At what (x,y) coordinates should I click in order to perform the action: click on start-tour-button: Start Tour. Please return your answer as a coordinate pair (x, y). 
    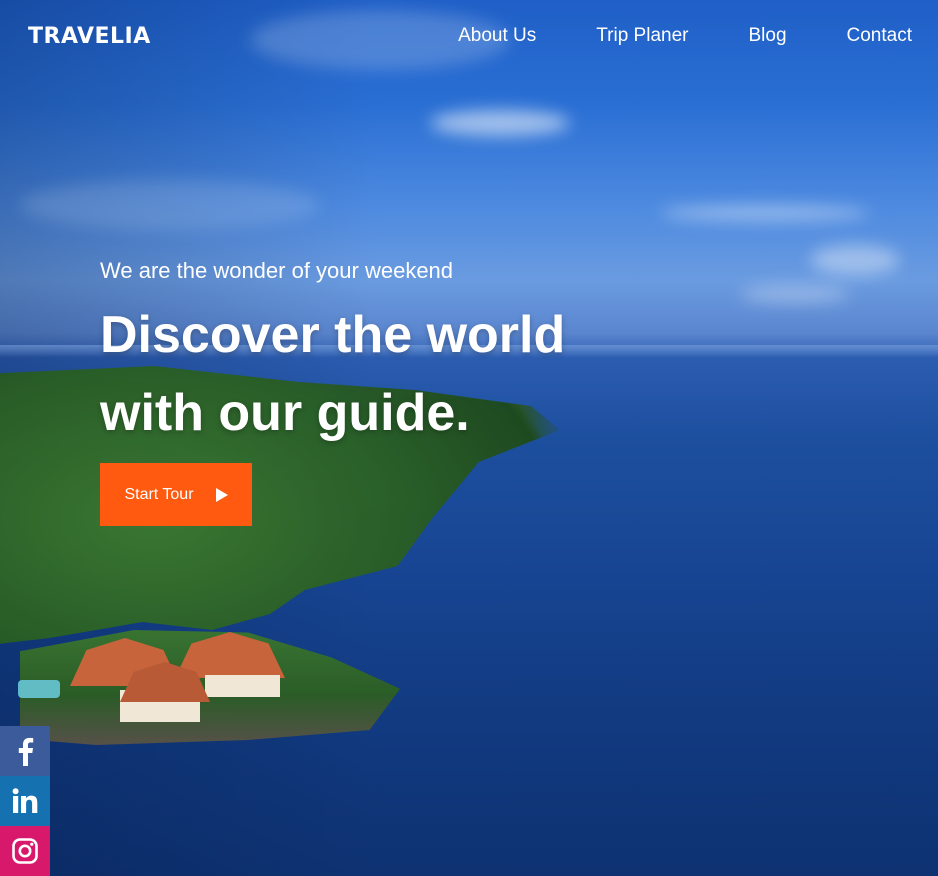
    Looking at the image, I should click on (176, 494).